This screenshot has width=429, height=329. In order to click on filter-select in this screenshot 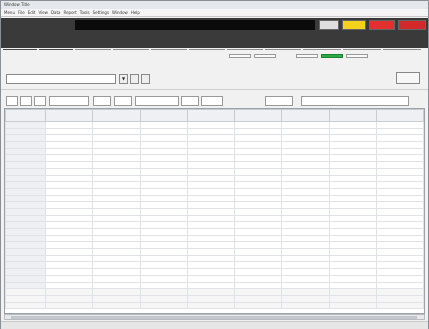, I will do `click(61, 79)`.